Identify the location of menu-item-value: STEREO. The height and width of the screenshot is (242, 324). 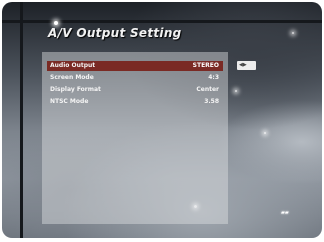
(205, 65).